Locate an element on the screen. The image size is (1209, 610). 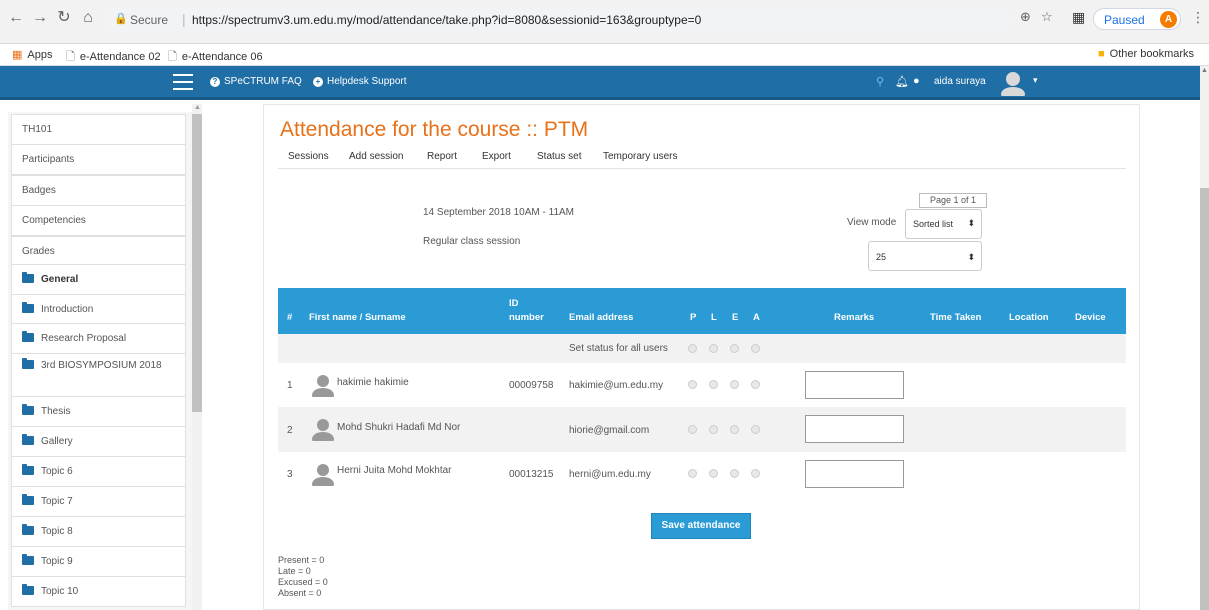
page-scroll-thumb is located at coordinates (1204, 399).